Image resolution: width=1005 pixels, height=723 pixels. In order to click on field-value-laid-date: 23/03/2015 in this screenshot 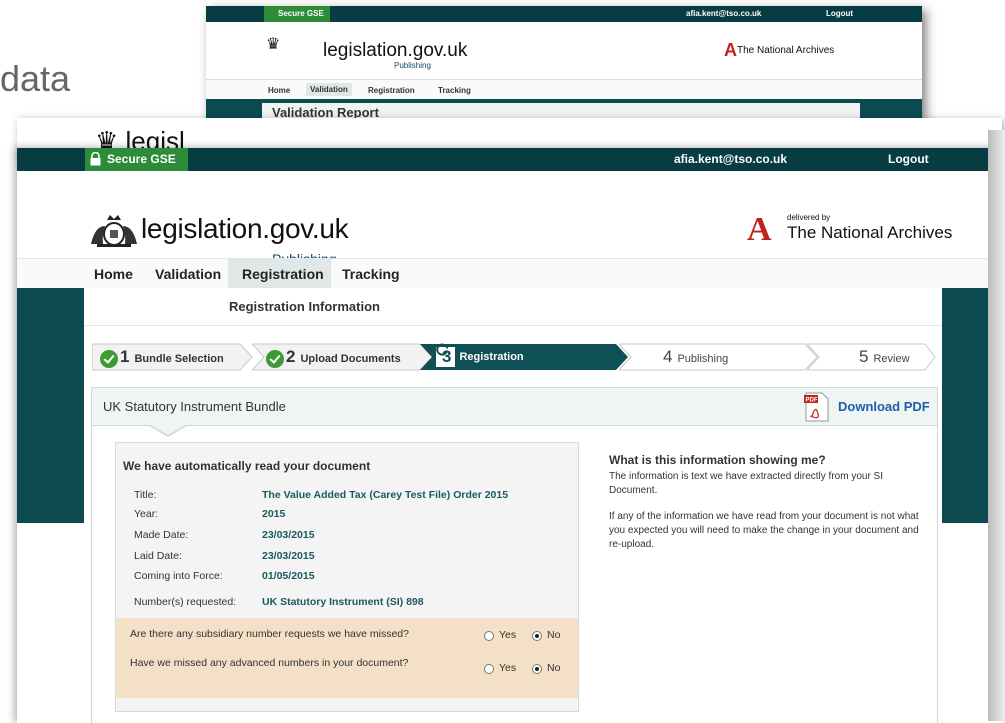, I will do `click(288, 556)`.